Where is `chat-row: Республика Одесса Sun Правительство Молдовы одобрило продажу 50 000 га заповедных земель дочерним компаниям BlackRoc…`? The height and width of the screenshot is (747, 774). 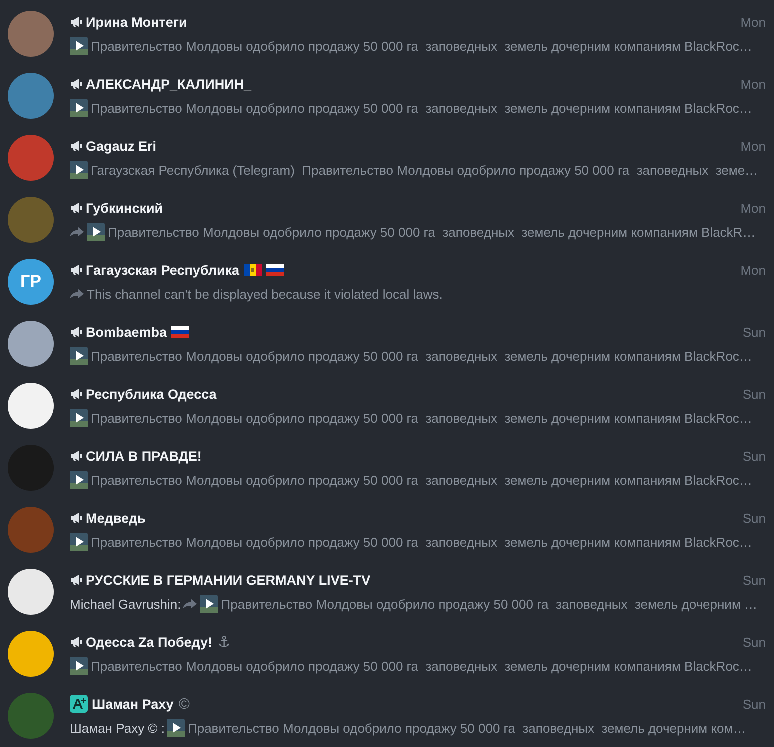
chat-row: Республика Одесса Sun Правительство Молдовы одобрило продажу 50 000 га заповедных земель дочерним компаниям BlackRoc… is located at coordinates (387, 406).